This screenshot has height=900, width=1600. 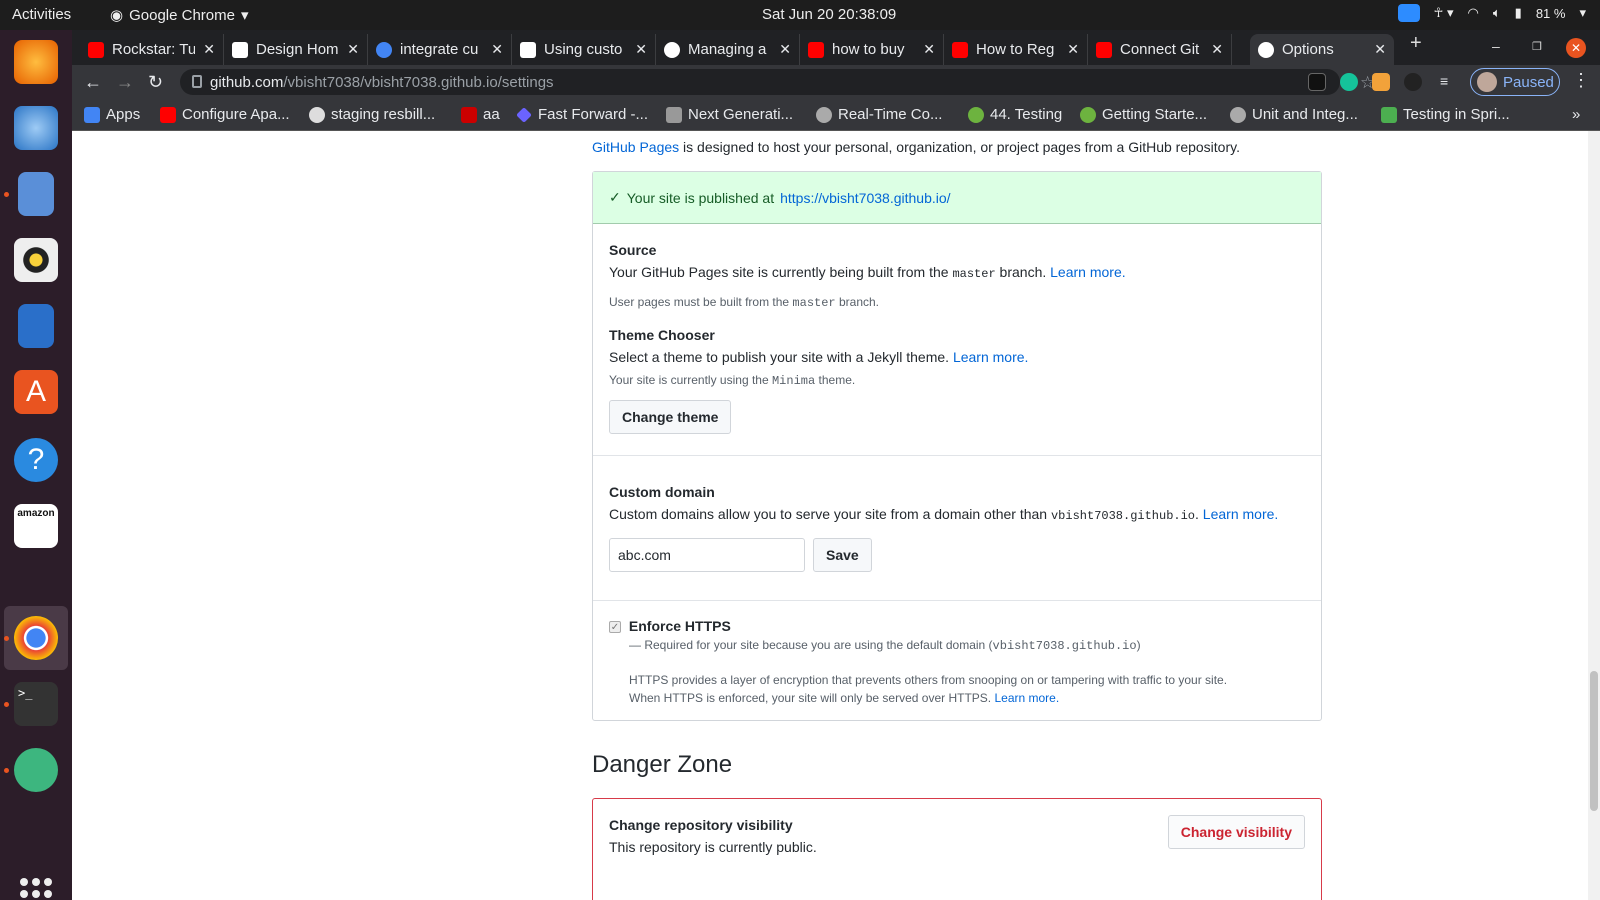 I want to click on enforce-https-checkbox: ✓, so click(x=615, y=627).